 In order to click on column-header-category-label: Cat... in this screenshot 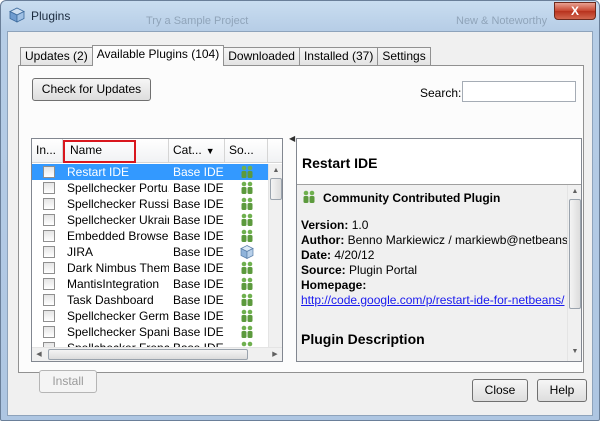, I will do `click(187, 150)`.